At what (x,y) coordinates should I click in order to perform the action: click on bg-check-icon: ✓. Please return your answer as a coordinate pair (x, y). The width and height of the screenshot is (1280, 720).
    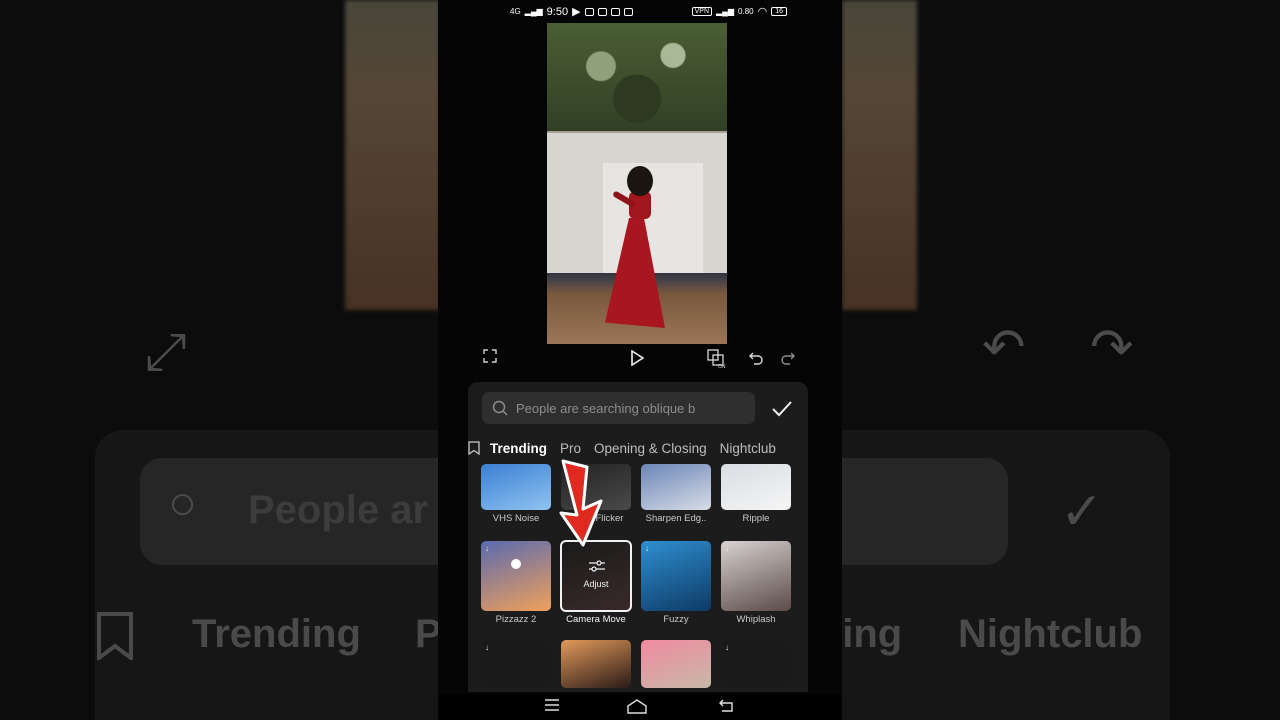
    Looking at the image, I should click on (1082, 512).